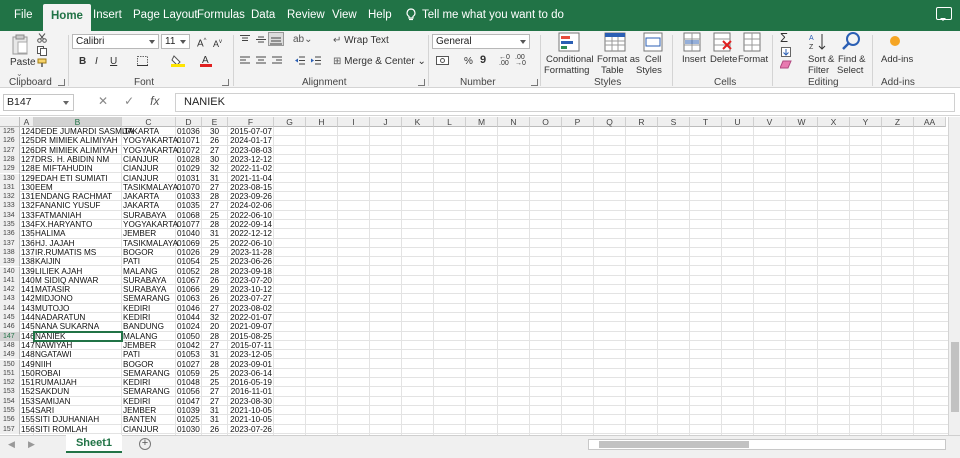  What do you see at coordinates (250, 178) in the screenshot?
I see `cell-f: 2021-11-04` at bounding box center [250, 178].